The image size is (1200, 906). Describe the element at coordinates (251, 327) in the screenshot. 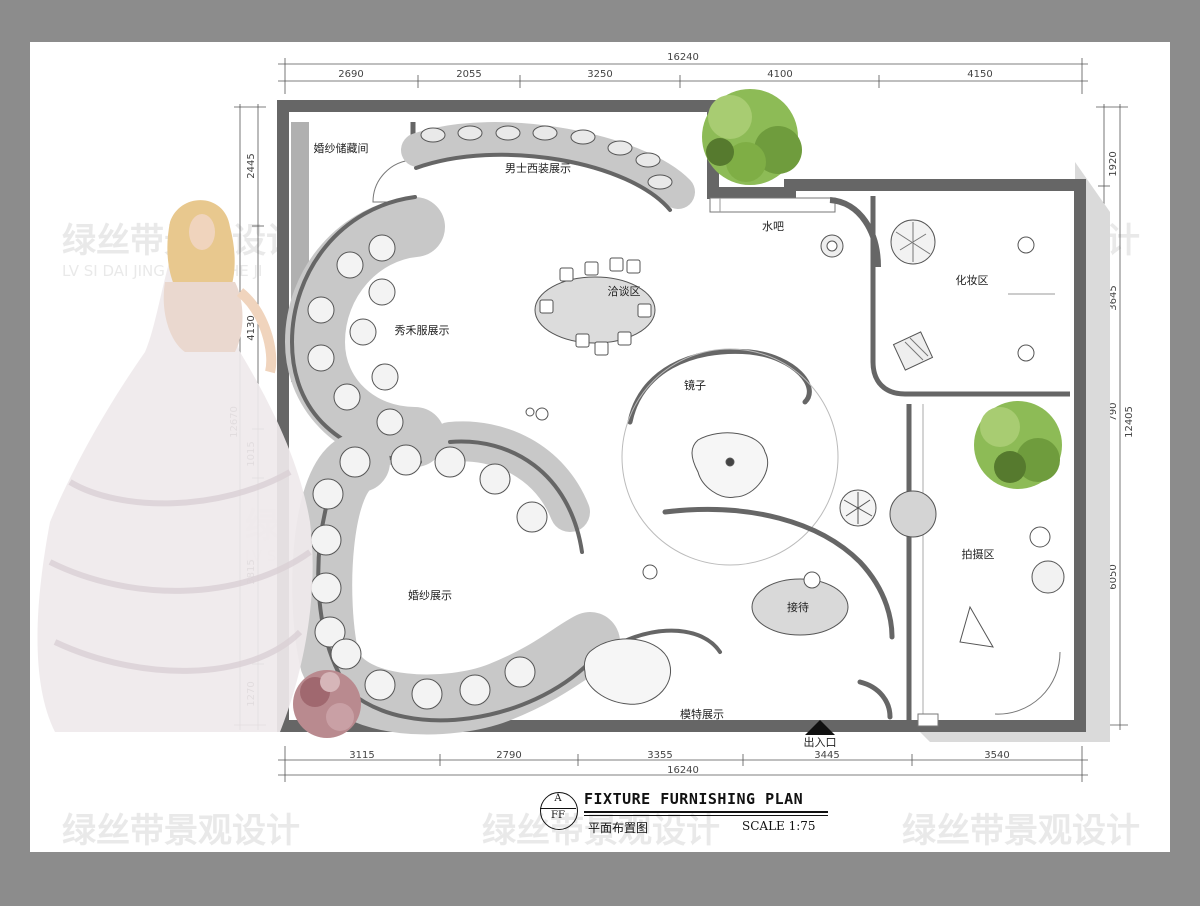

I see `dim-left-2: 4130` at that location.